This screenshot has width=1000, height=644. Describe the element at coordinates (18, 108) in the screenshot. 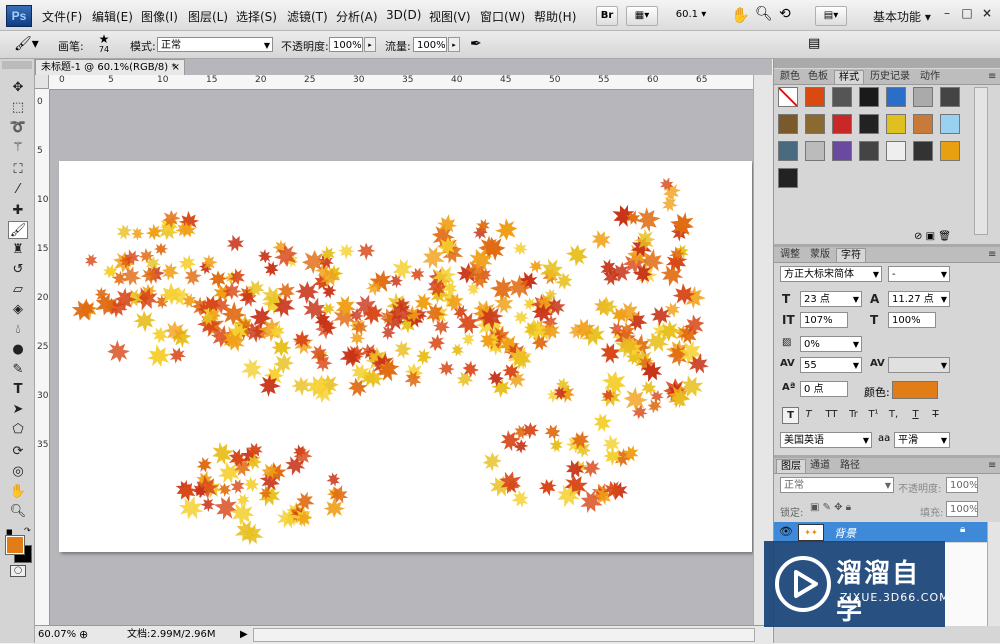

I see `marquee-tool-icon: ⬚` at that location.